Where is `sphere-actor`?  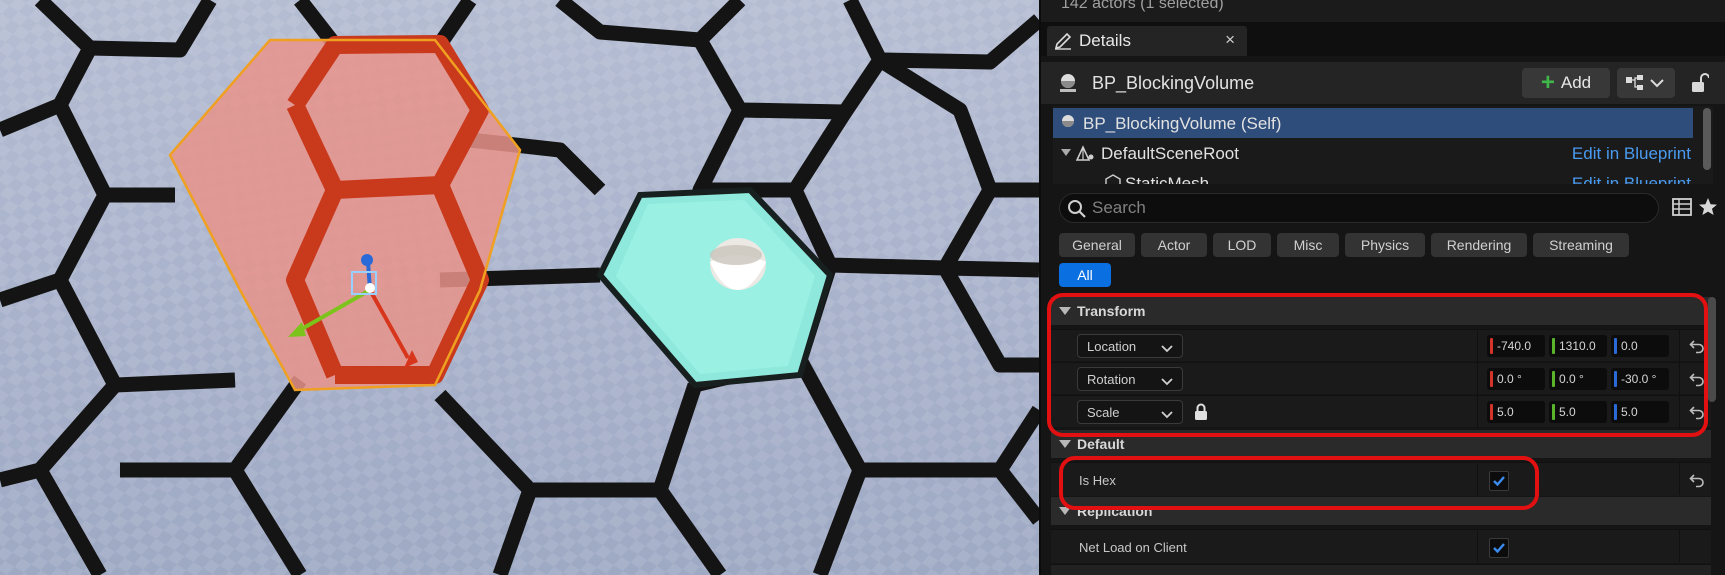
sphere-actor is located at coordinates (738, 264).